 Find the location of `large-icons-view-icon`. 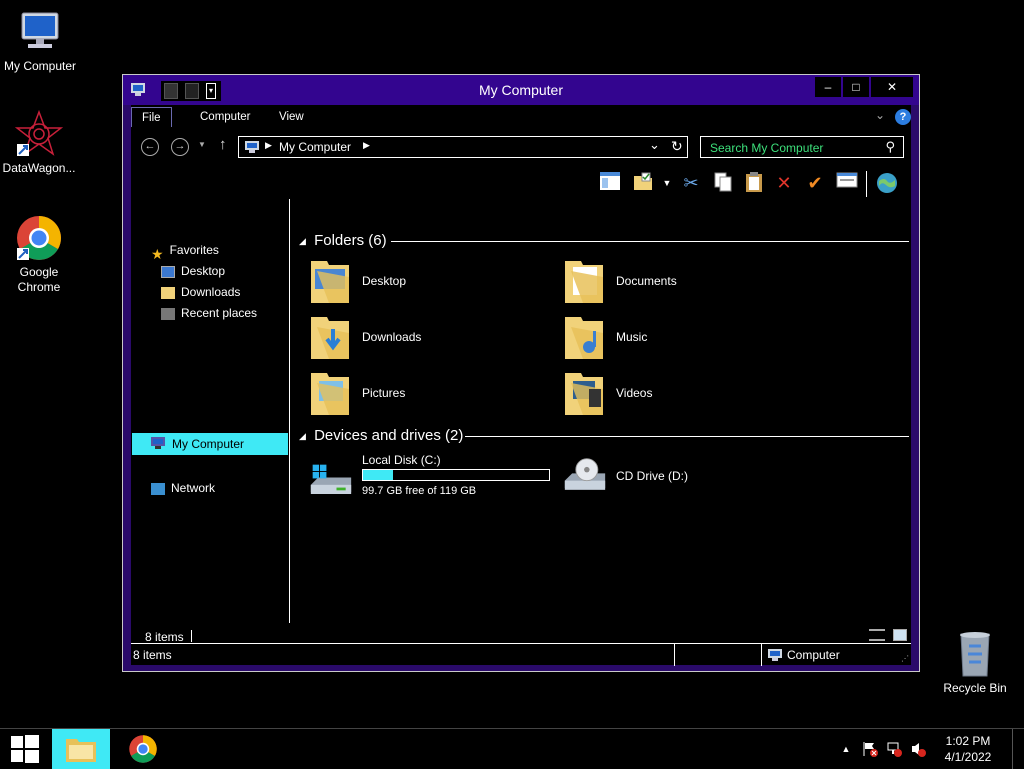

large-icons-view-icon is located at coordinates (900, 635).